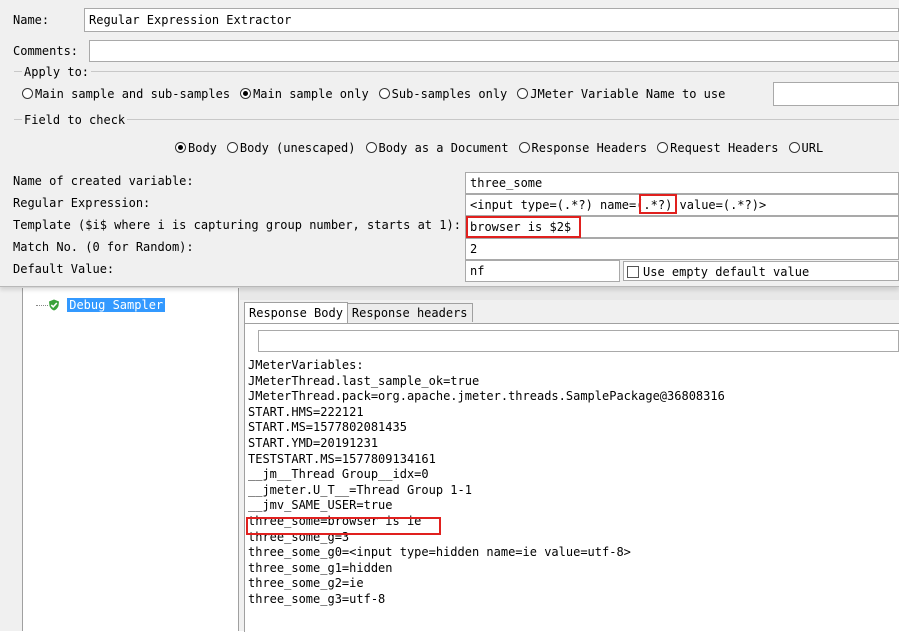 Image resolution: width=899 pixels, height=632 pixels. I want to click on response-line: __jmv_SAME_USER=true, so click(320, 505).